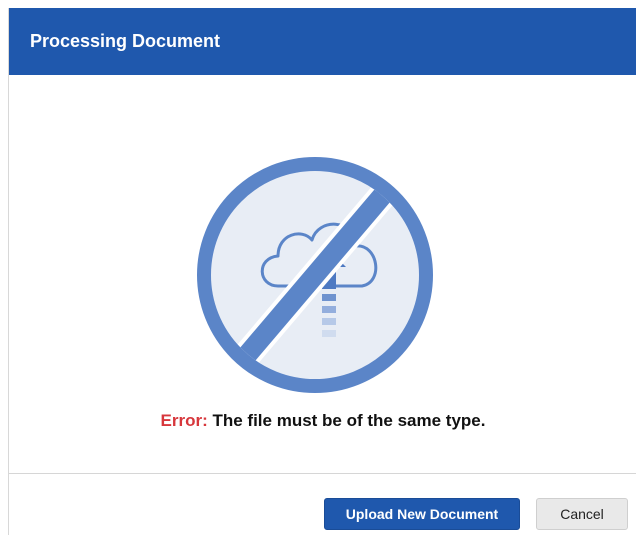 The width and height of the screenshot is (636, 535). What do you see at coordinates (322, 41) in the screenshot?
I see `dialog-header: Processing Document` at bounding box center [322, 41].